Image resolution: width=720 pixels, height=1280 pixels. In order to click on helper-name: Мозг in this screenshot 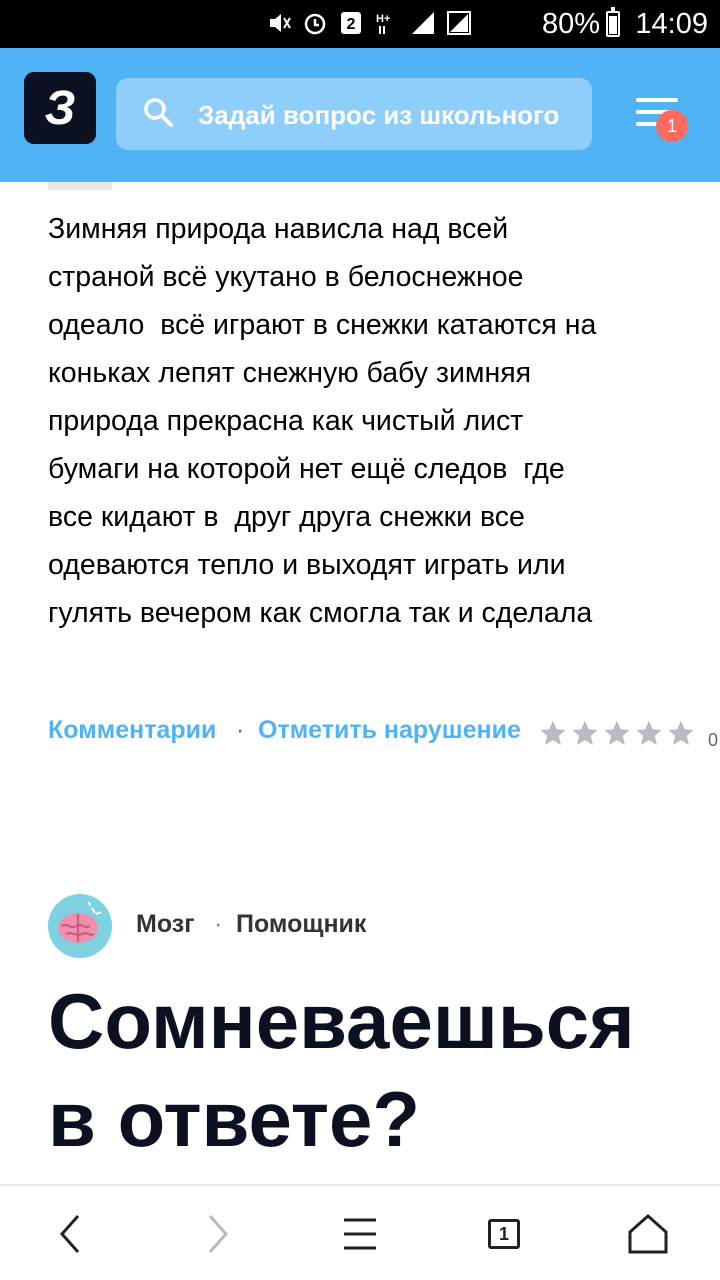, I will do `click(165, 924)`.